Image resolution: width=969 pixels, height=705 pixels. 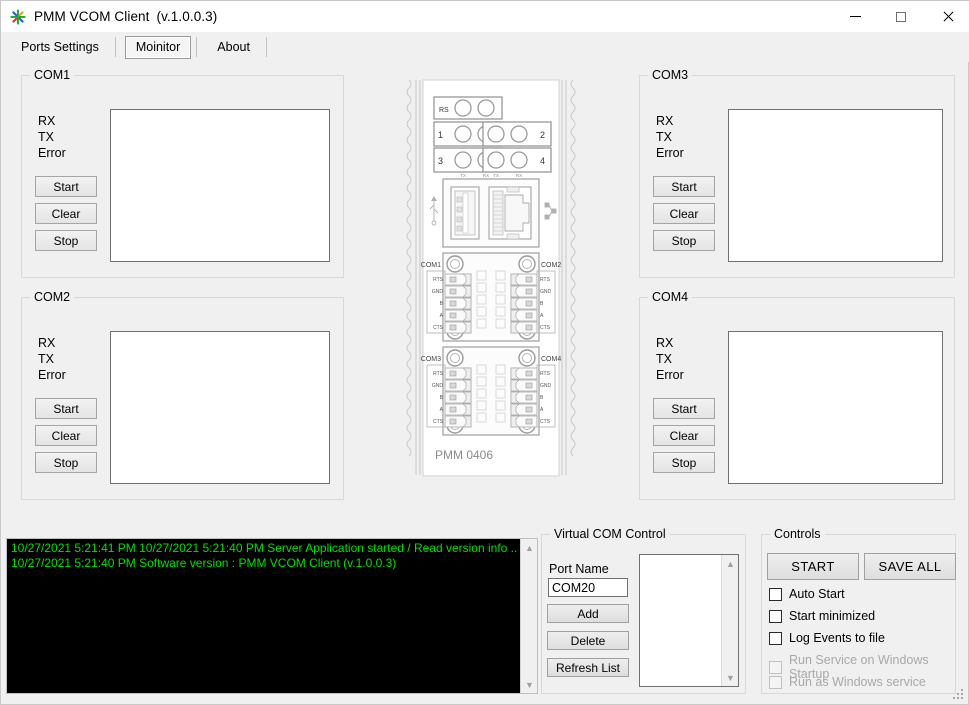 I want to click on delete-port-button: Delete, so click(x=588, y=640).